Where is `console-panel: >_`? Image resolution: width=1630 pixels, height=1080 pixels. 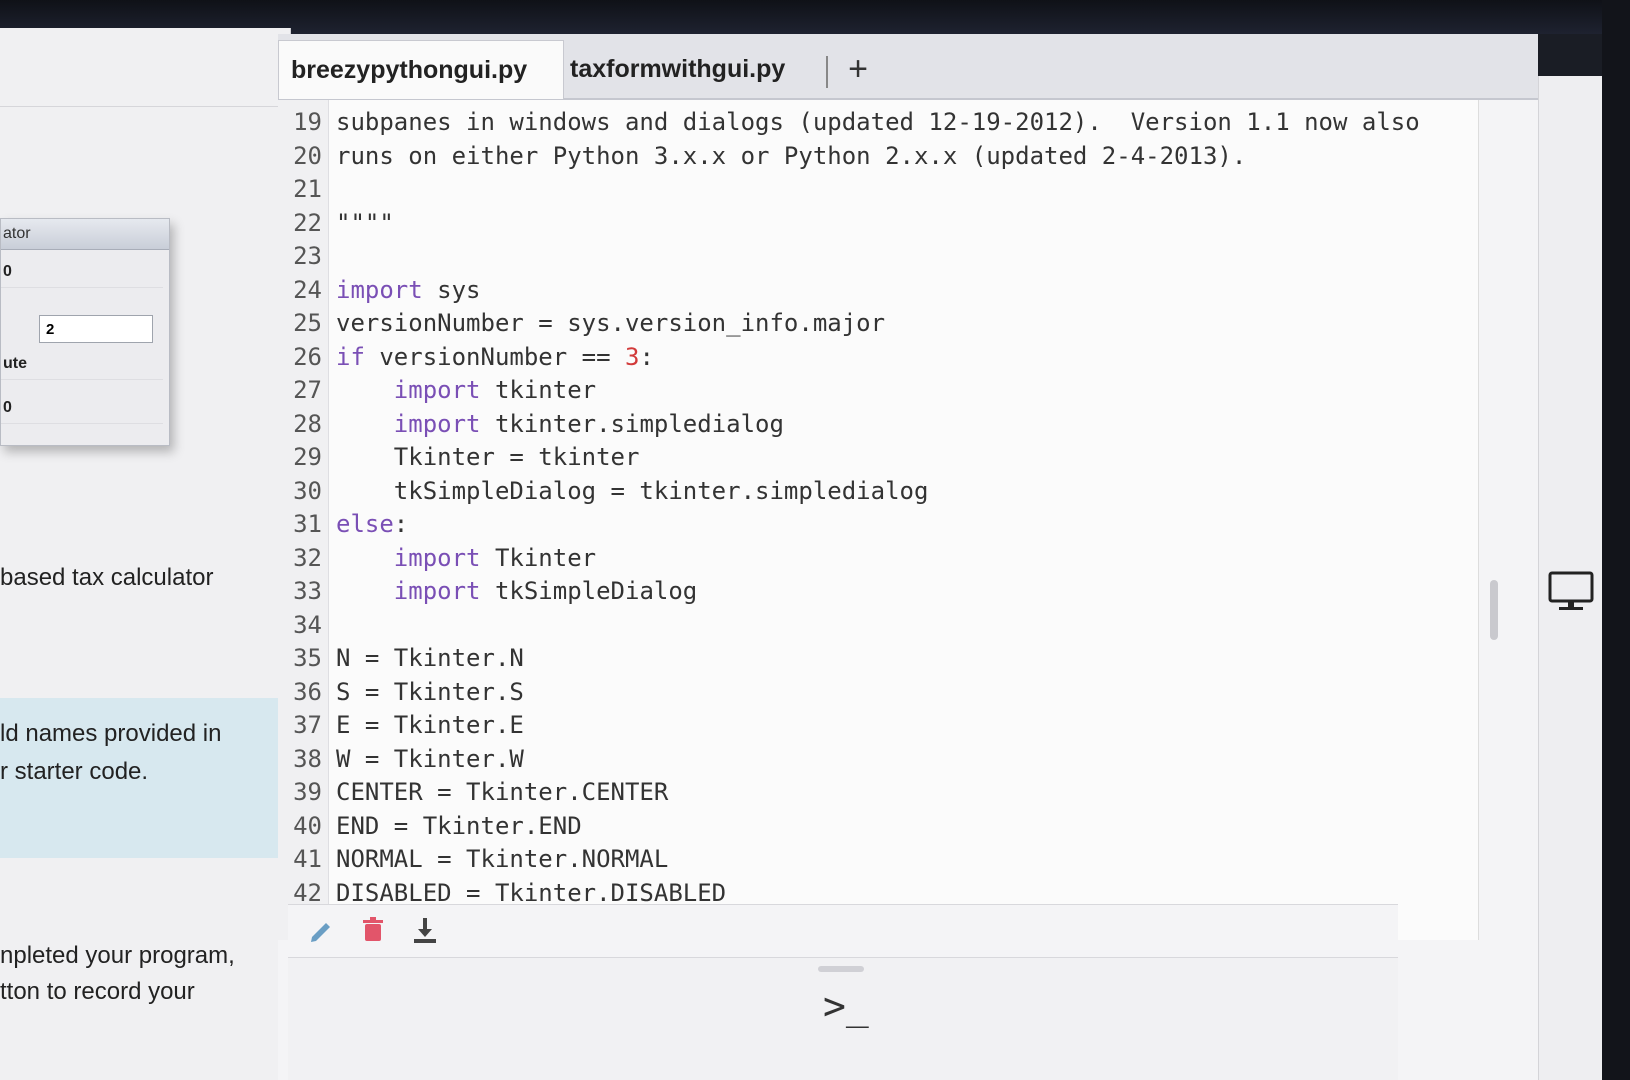
console-panel: >_ is located at coordinates (843, 1019).